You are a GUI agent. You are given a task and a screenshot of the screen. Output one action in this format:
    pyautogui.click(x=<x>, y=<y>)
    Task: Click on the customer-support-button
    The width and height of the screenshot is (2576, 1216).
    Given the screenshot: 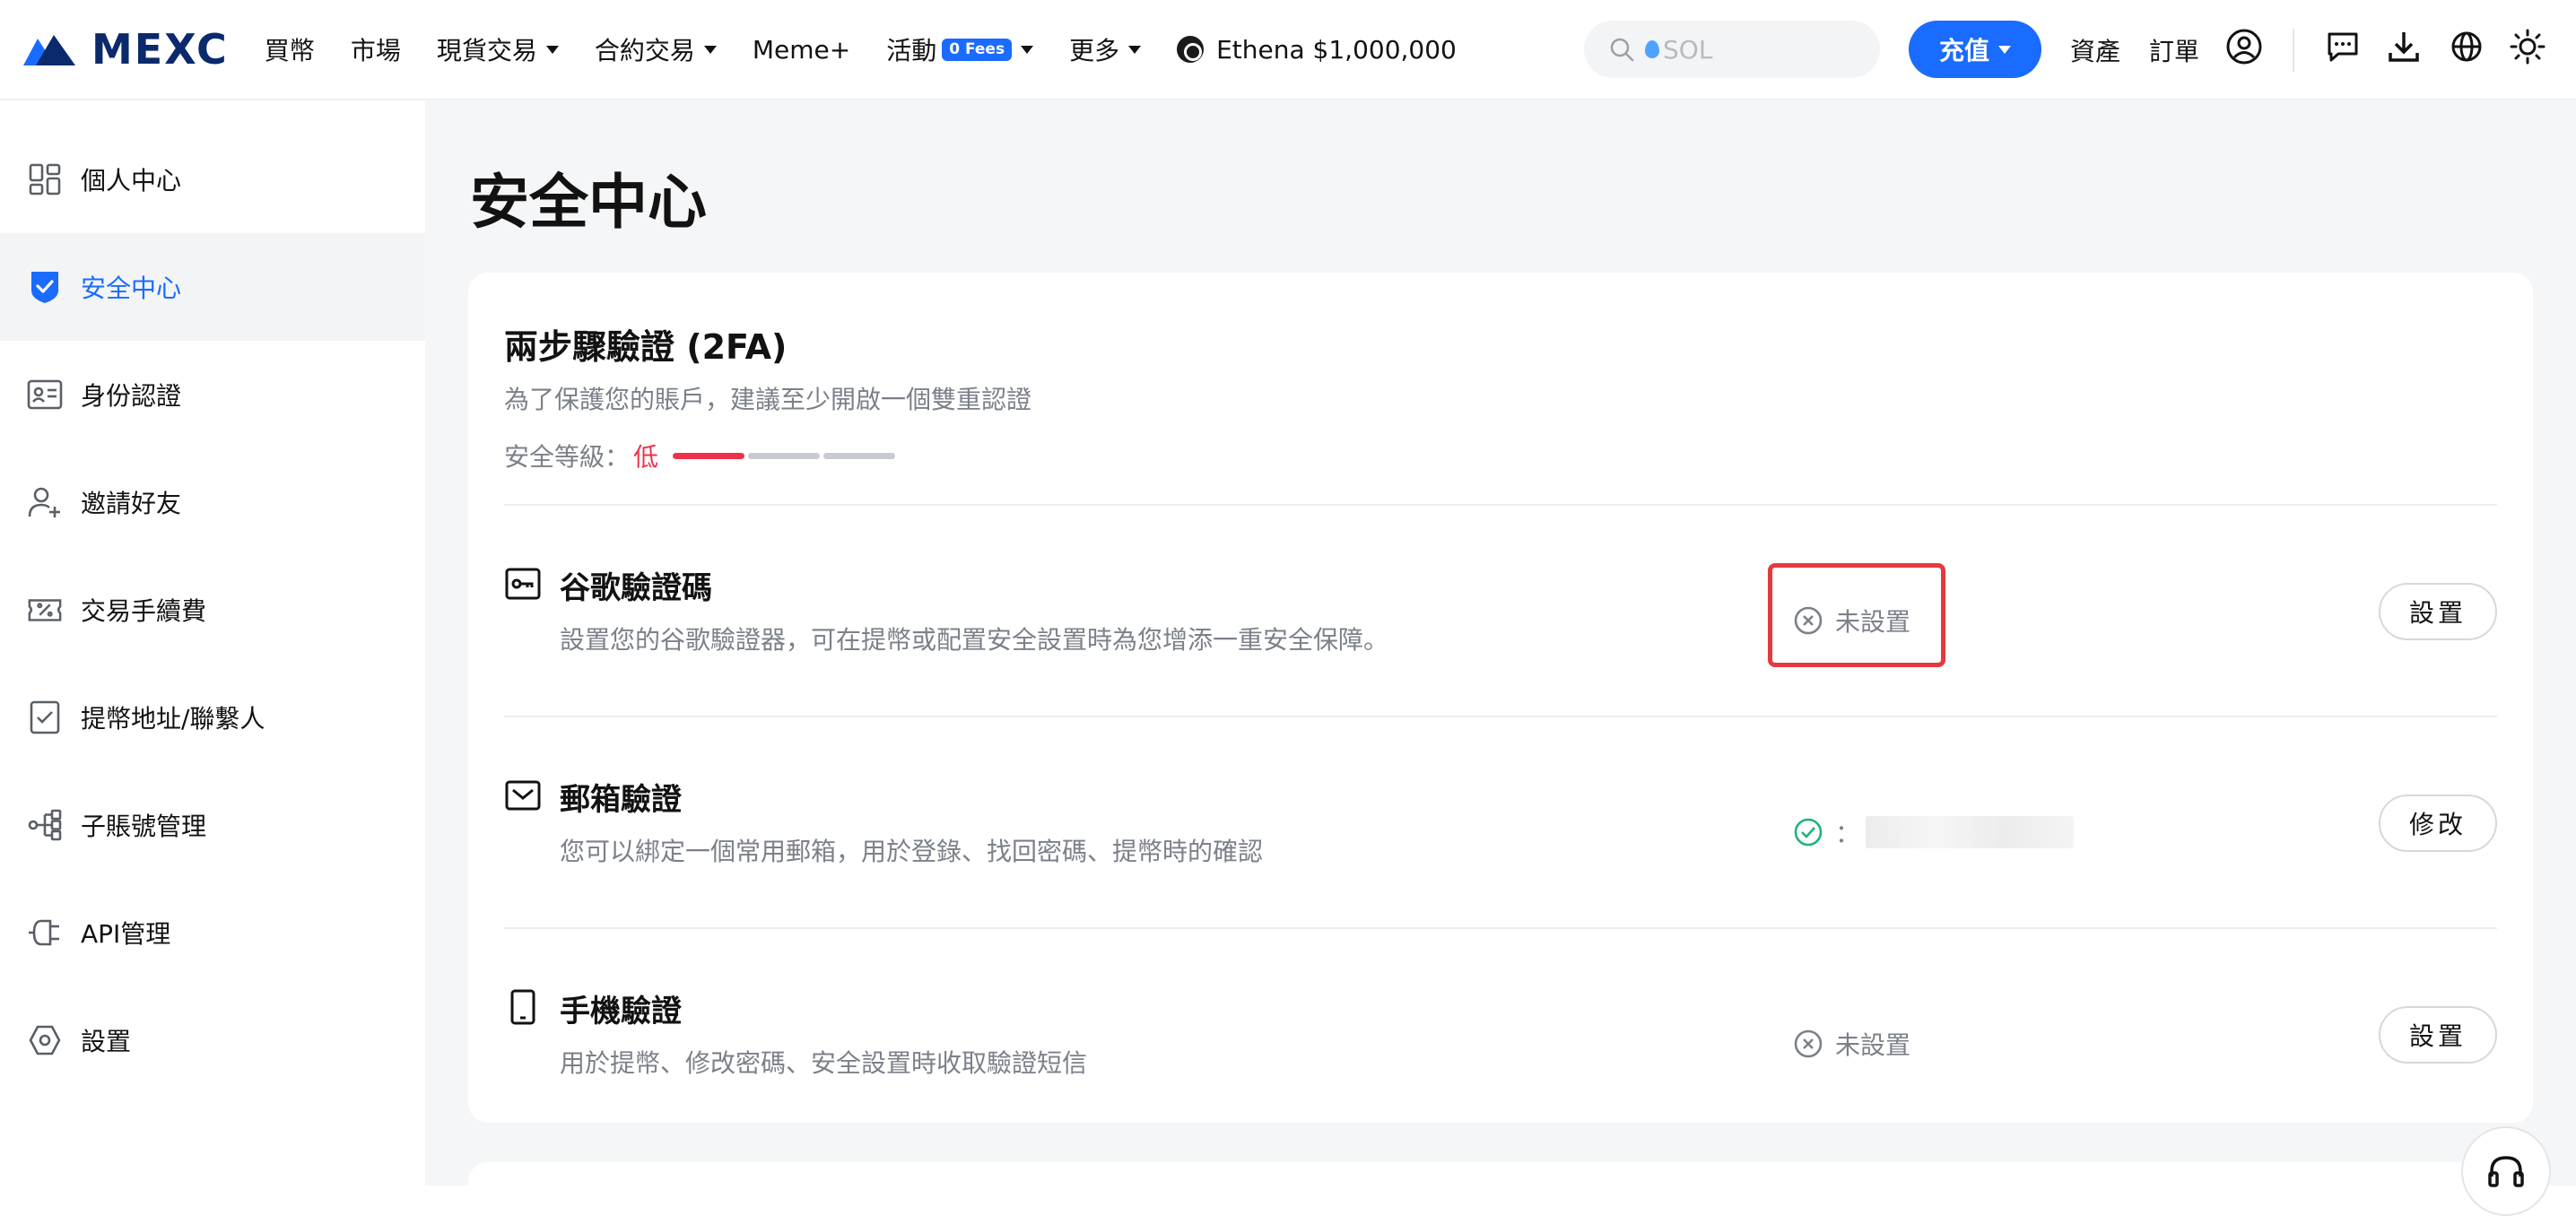 What is the action you would take?
    pyautogui.click(x=2506, y=1171)
    